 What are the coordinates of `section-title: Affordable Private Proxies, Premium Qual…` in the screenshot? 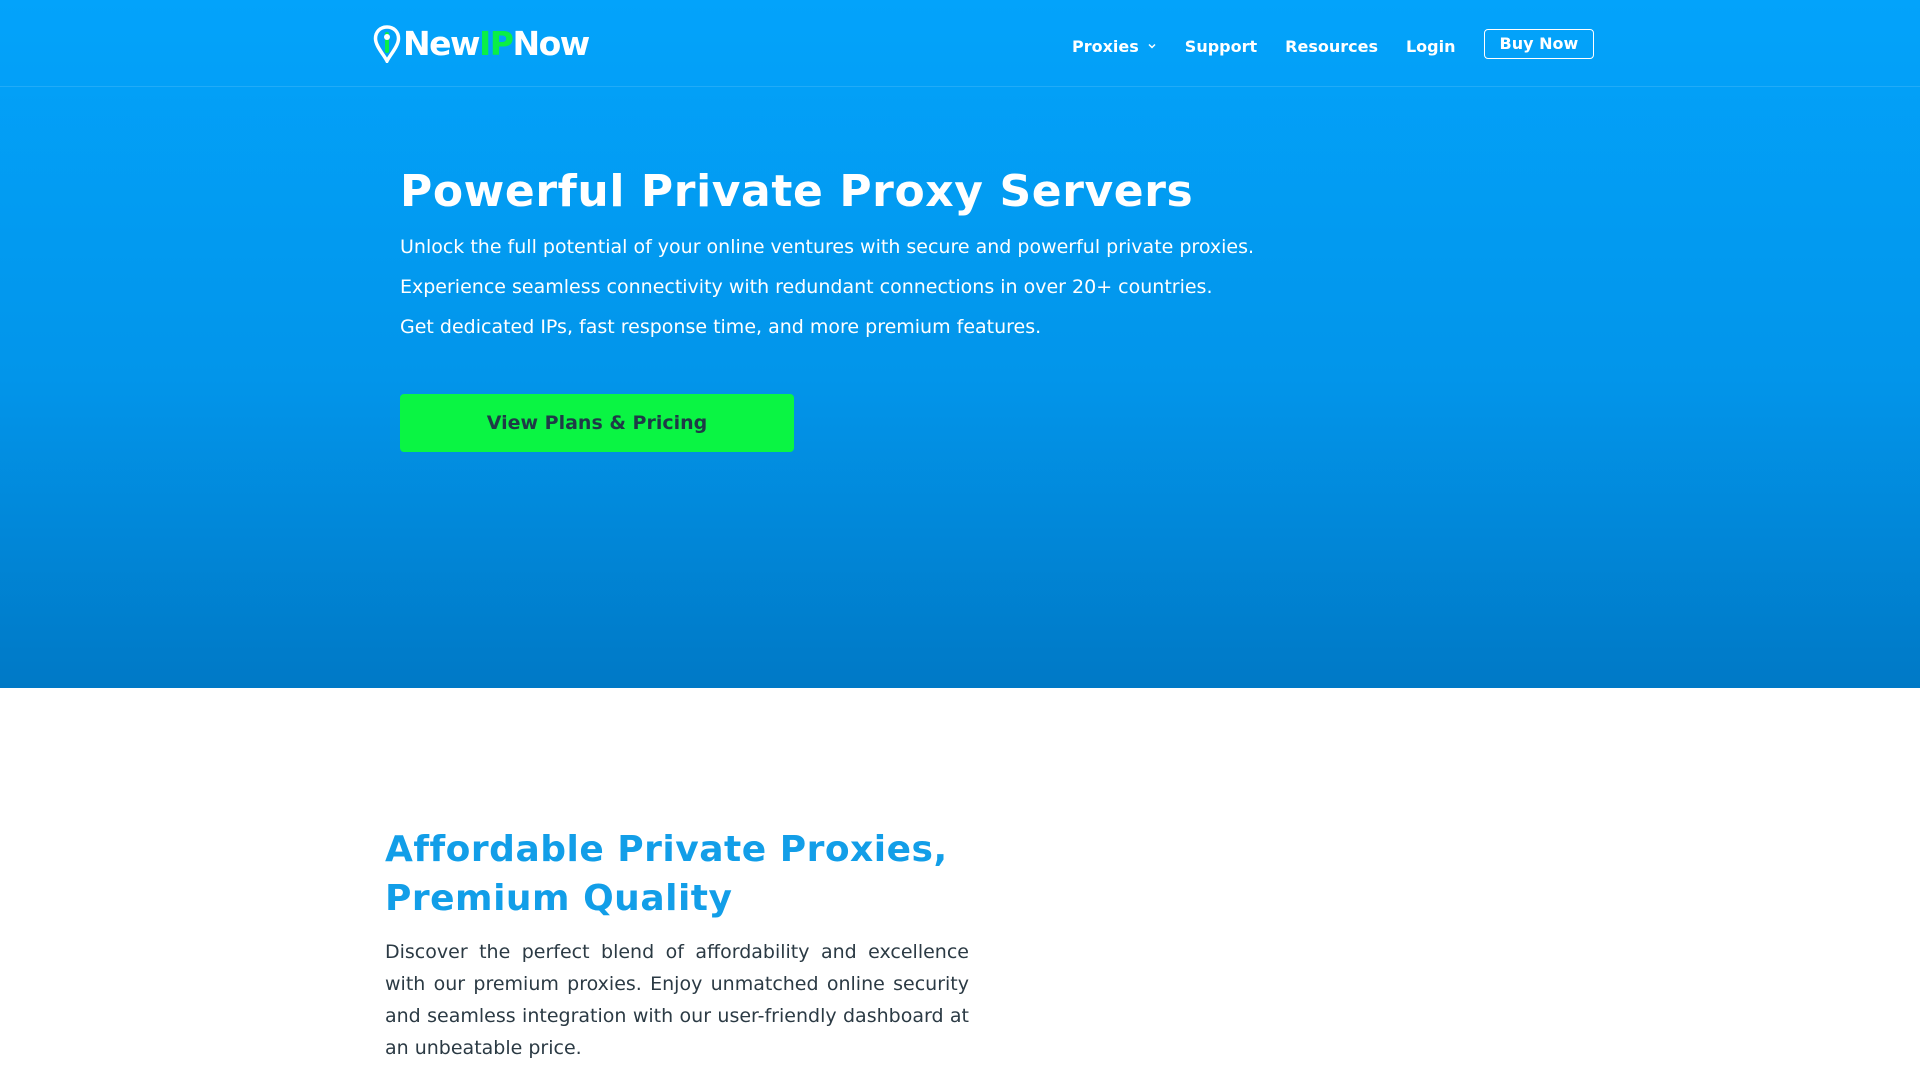 It's located at (666, 874).